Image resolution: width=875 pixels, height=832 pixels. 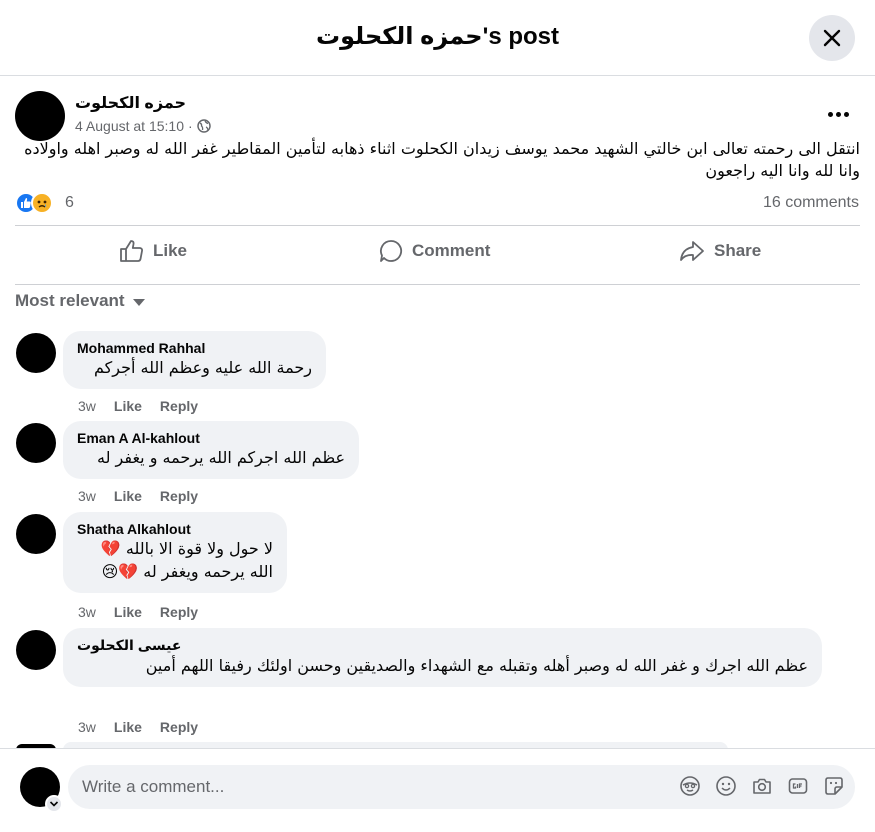 I want to click on gif-icon, so click(x=798, y=786).